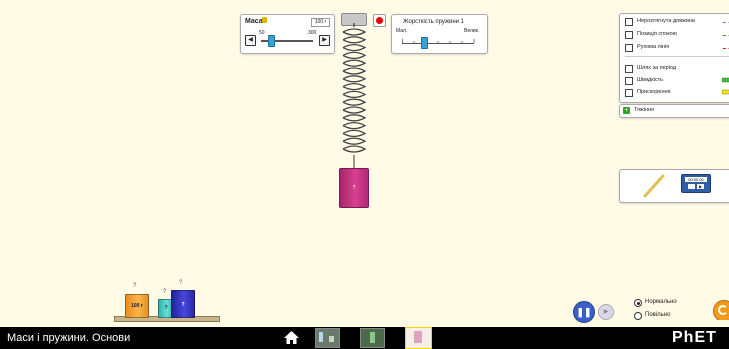 The width and height of the screenshot is (729, 349). I want to click on screen-energy-icon, so click(372, 338).